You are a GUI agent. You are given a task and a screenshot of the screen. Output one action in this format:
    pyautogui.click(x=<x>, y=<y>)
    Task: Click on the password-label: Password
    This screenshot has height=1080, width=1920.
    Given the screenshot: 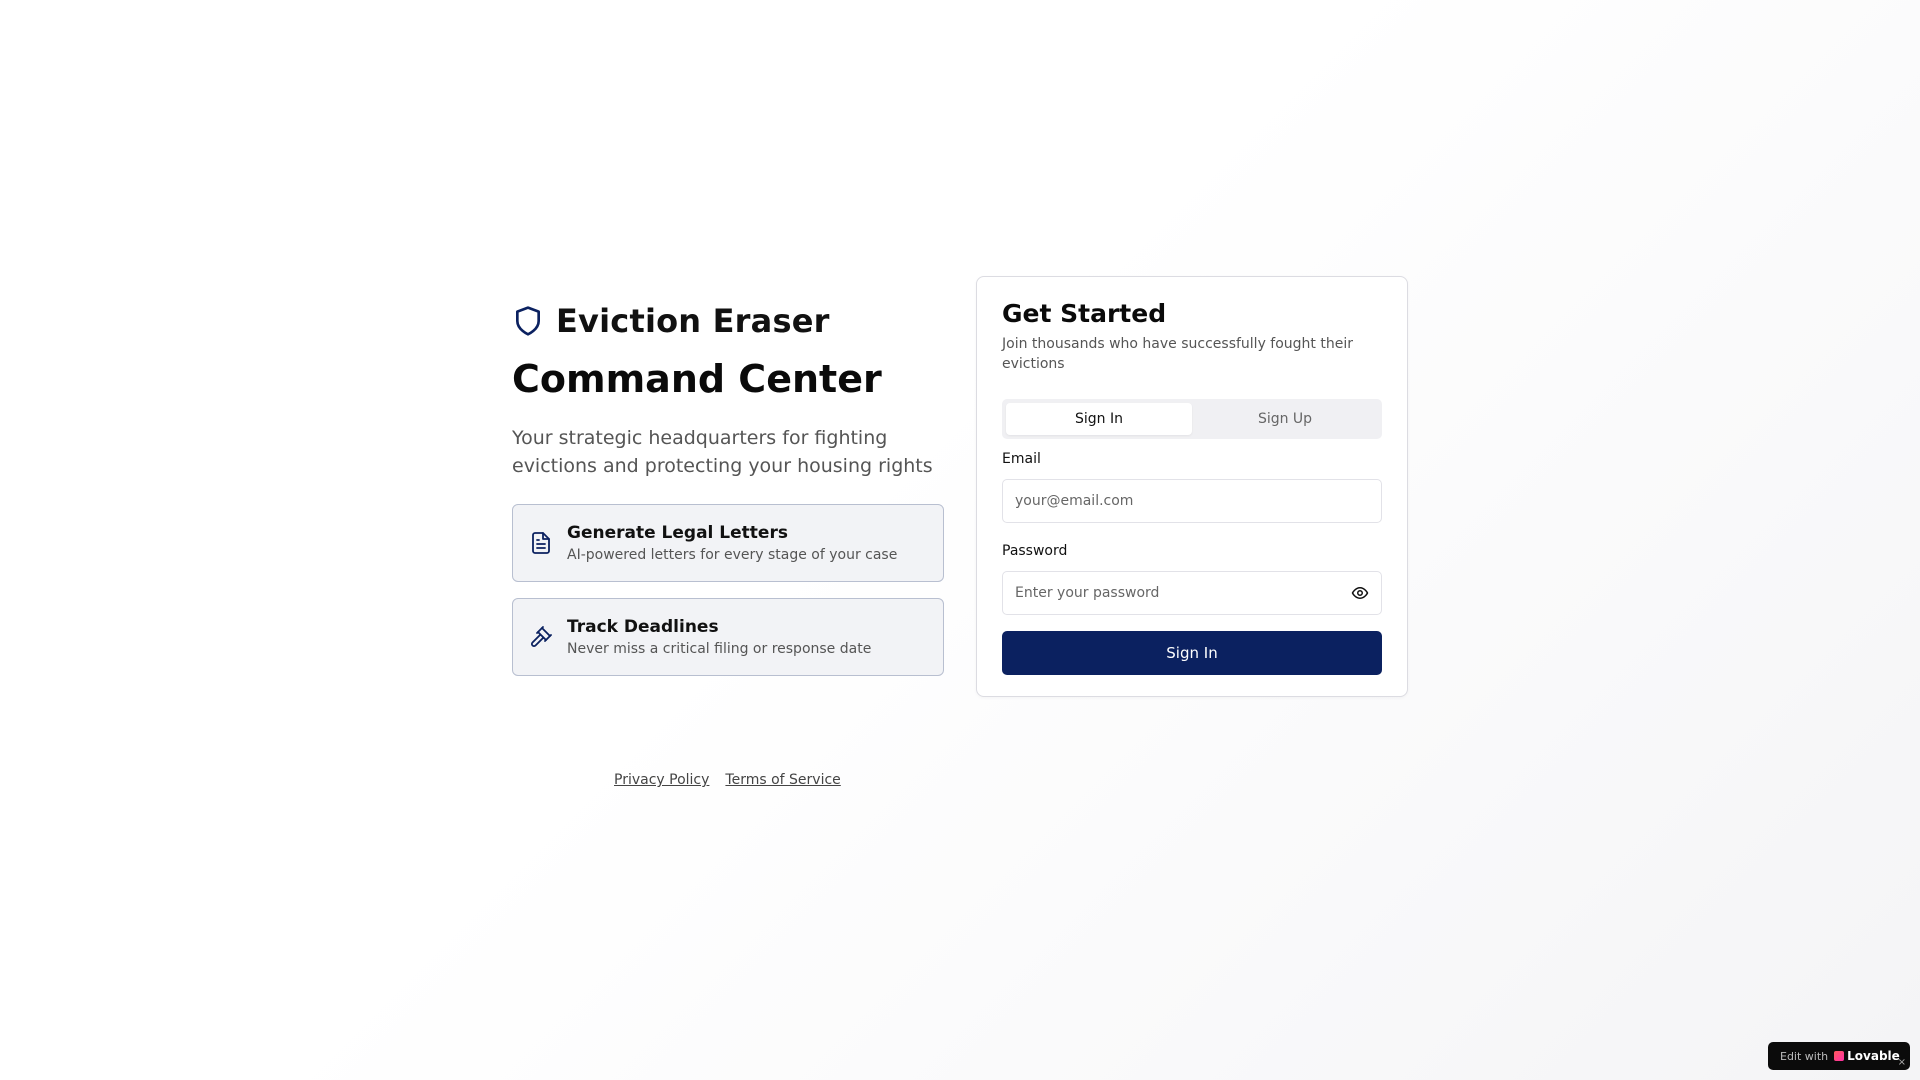 What is the action you would take?
    pyautogui.click(x=1035, y=551)
    